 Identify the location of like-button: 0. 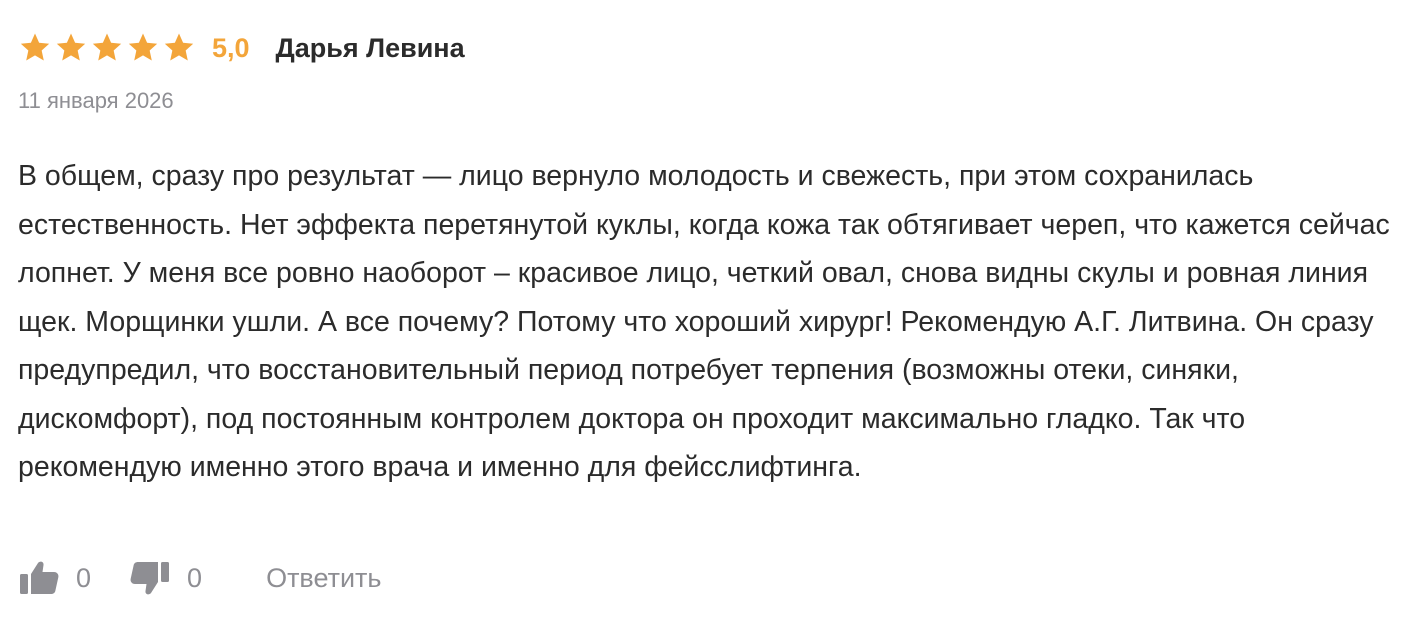
(54, 578).